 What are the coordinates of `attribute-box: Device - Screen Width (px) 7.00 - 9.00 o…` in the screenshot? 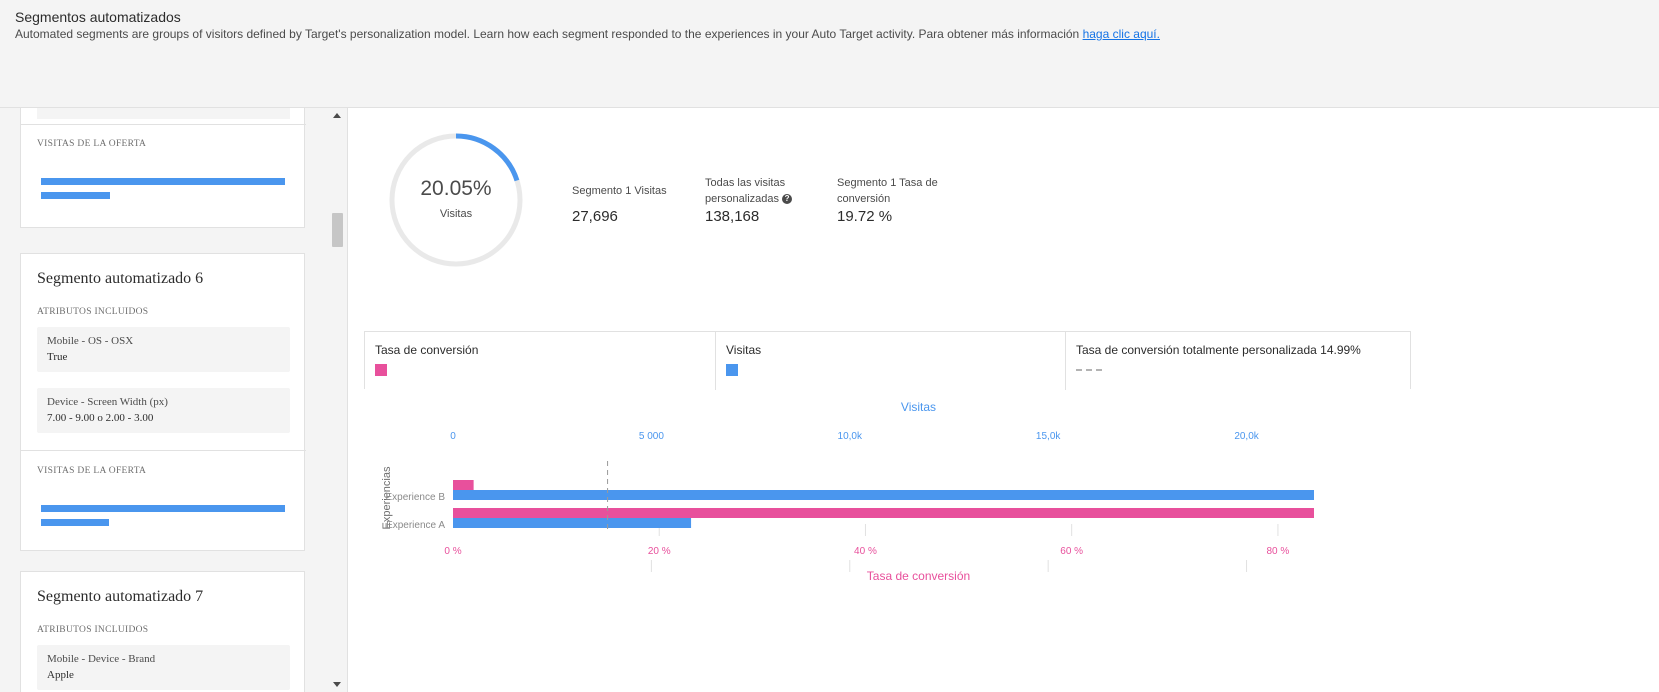 It's located at (163, 410).